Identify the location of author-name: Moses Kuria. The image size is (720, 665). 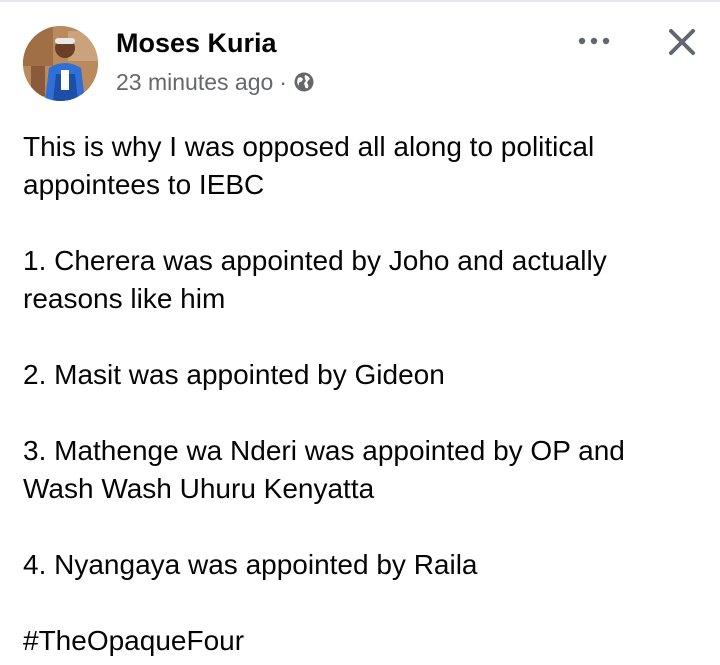
(196, 43).